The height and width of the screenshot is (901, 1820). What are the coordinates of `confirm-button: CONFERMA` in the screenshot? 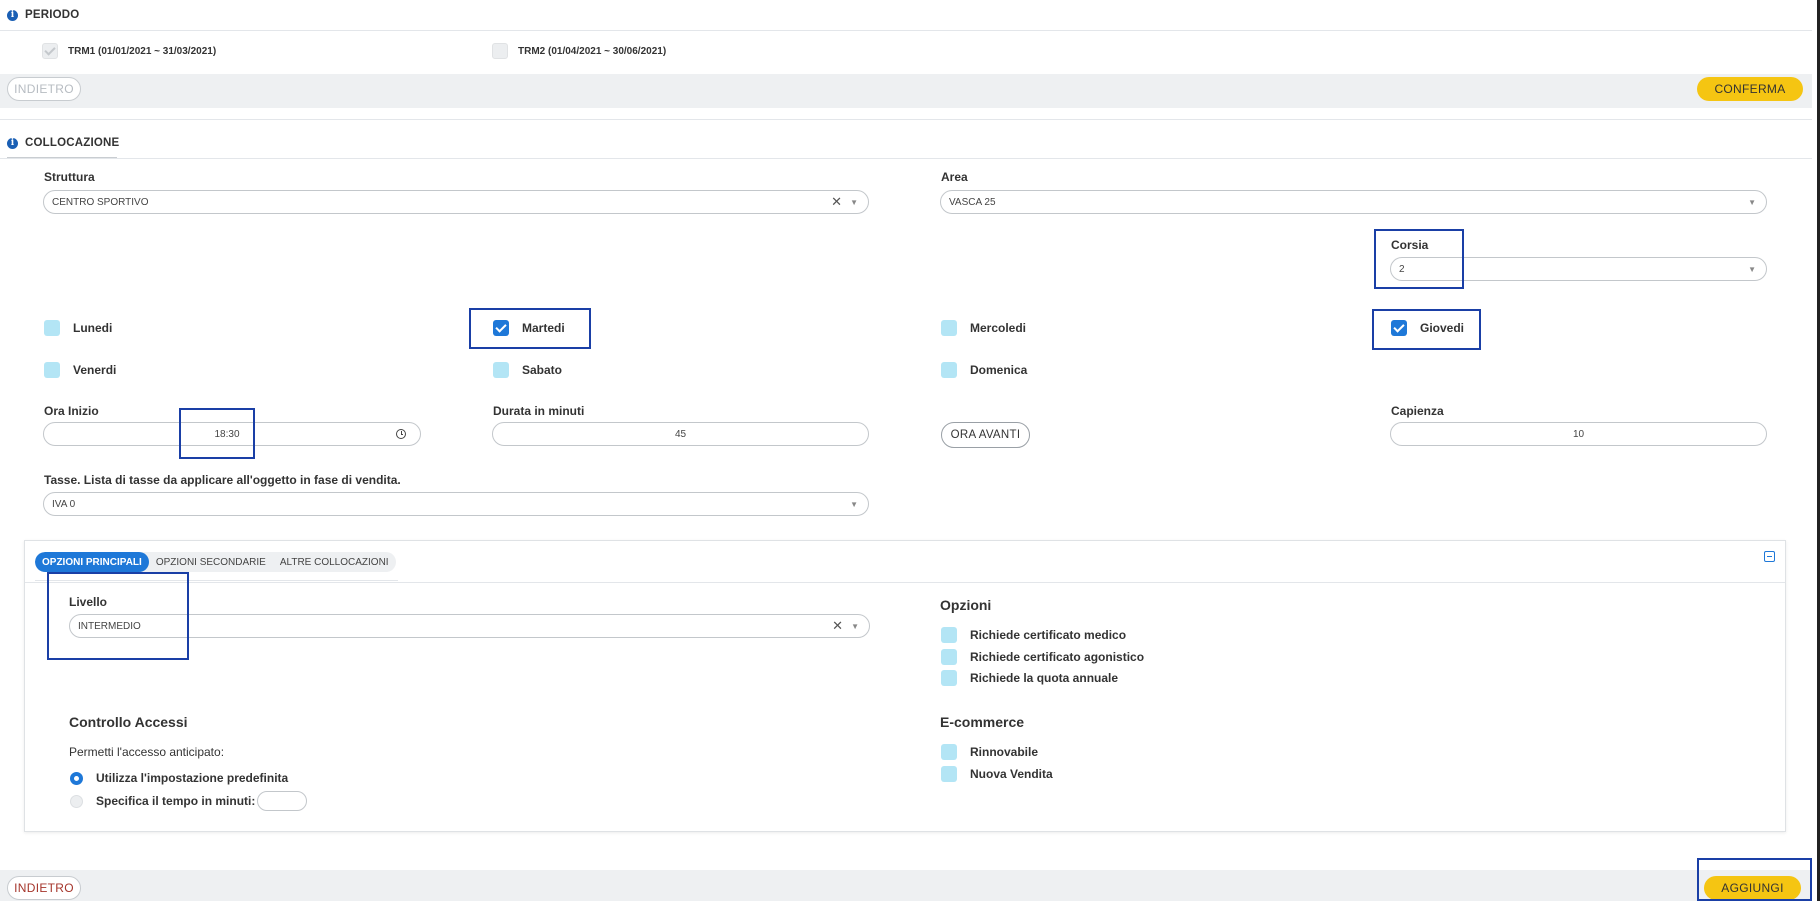 It's located at (1750, 89).